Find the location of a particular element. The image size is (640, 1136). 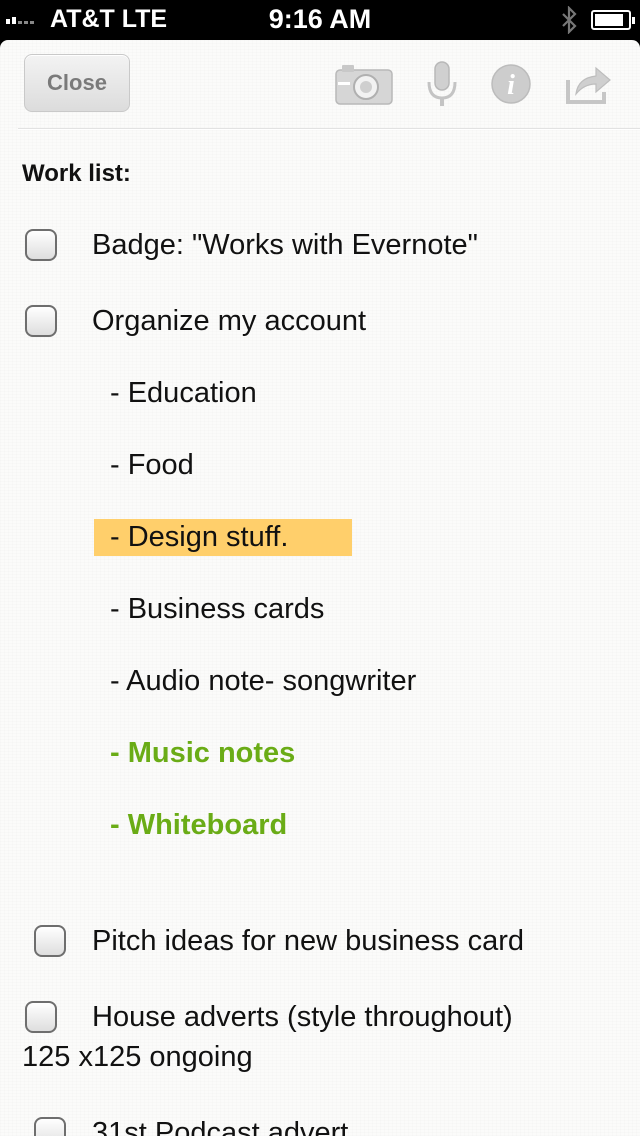

checklist-item-label: 31st Podcast advert is located at coordinates (220, 1126).